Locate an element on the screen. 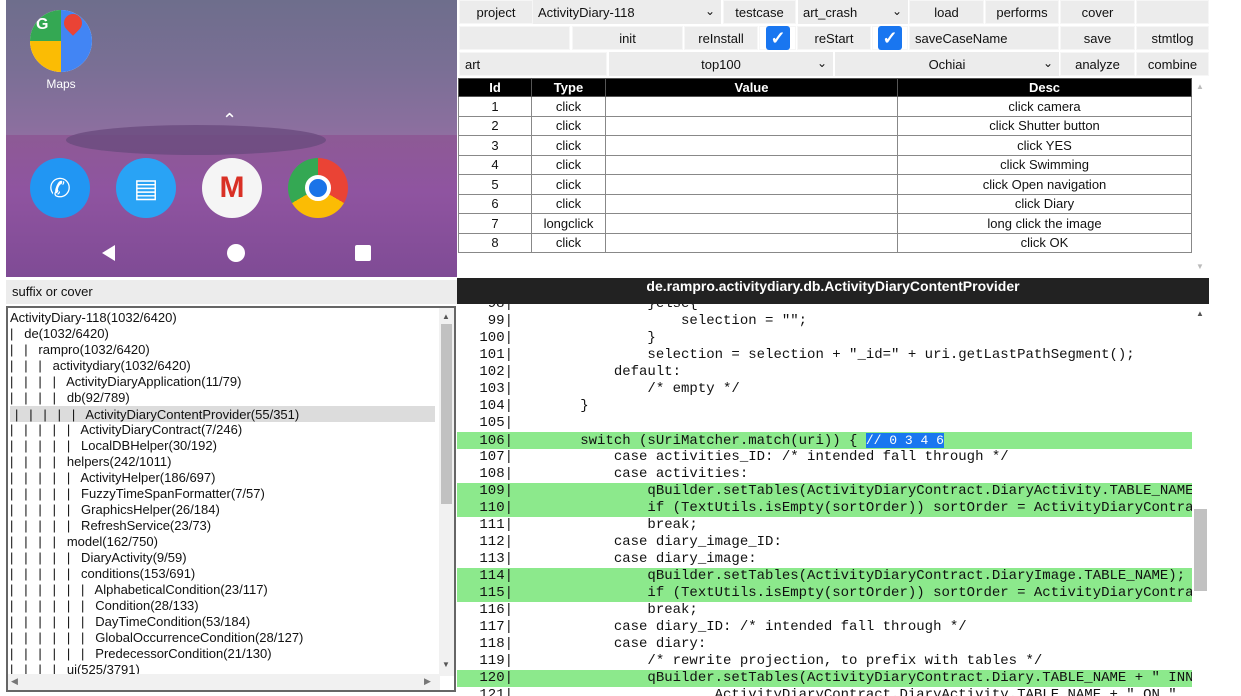  tree-node: | | | | | RefreshService(23/73) is located at coordinates (222, 526).